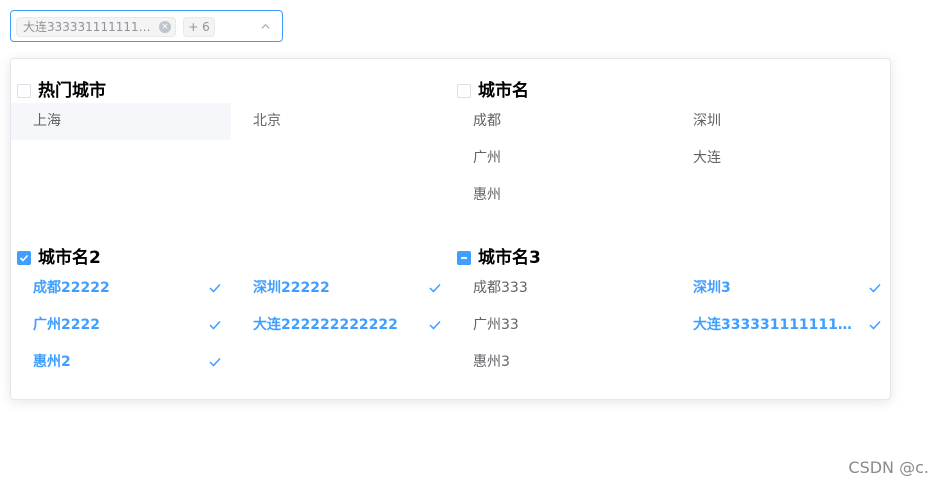  What do you see at coordinates (491, 362) in the screenshot?
I see `option-label: 惠州3` at bounding box center [491, 362].